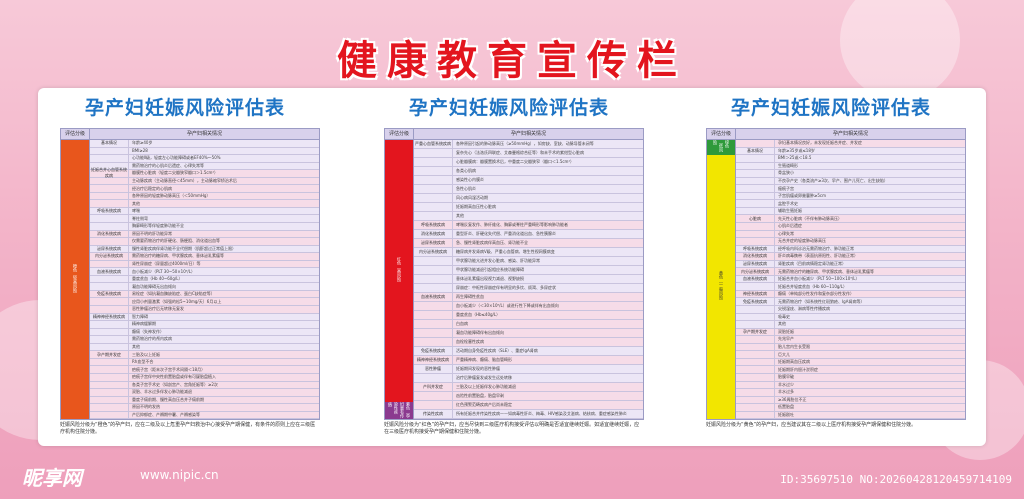  What do you see at coordinates (204, 347) in the screenshot?
I see `table-row: 其他` at bounding box center [204, 347].